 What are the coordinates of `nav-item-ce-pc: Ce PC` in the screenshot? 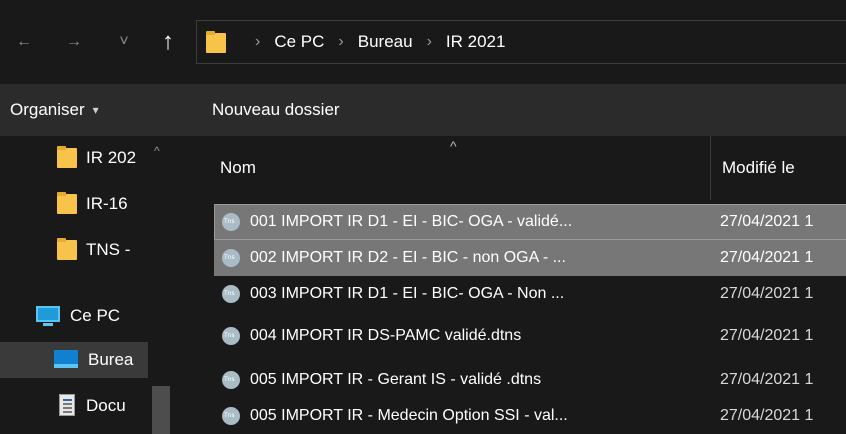 It's located at (92, 316).